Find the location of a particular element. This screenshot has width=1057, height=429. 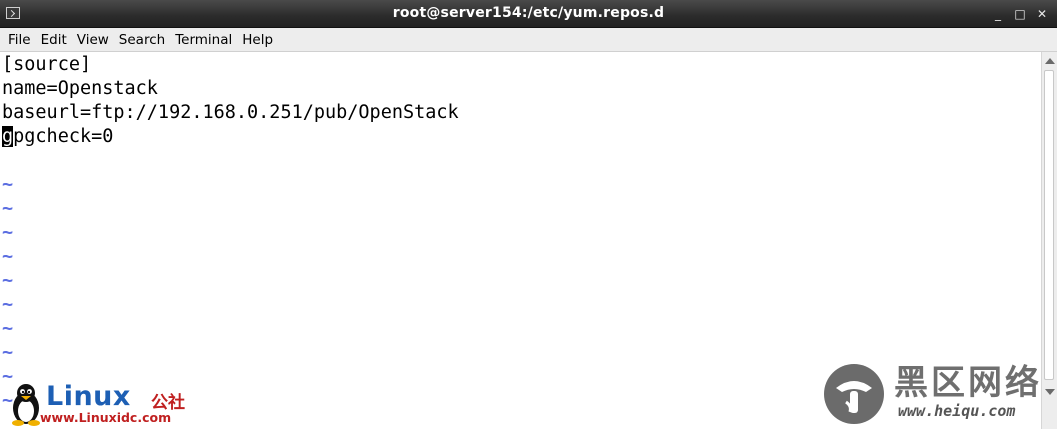

maximize-button: □ is located at coordinates (1020, 14).